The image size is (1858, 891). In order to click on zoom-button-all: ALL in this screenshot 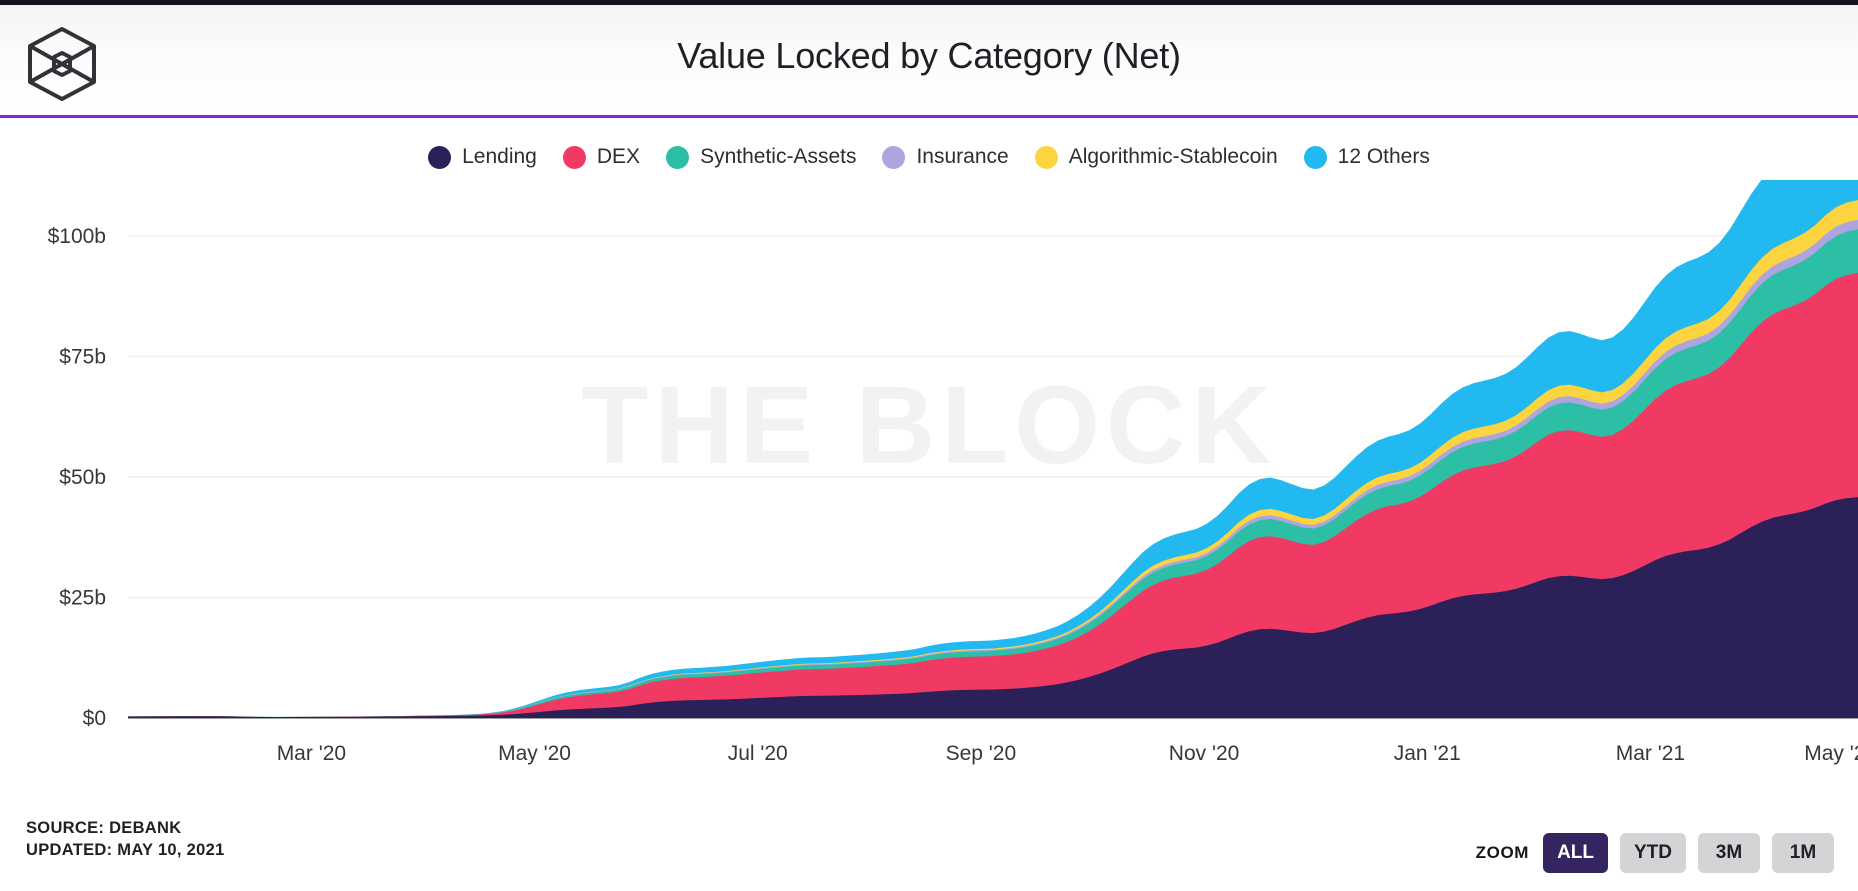, I will do `click(1575, 853)`.